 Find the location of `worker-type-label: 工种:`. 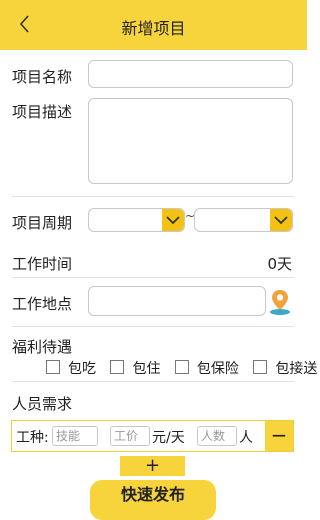

worker-type-label: 工种: is located at coordinates (32, 438).